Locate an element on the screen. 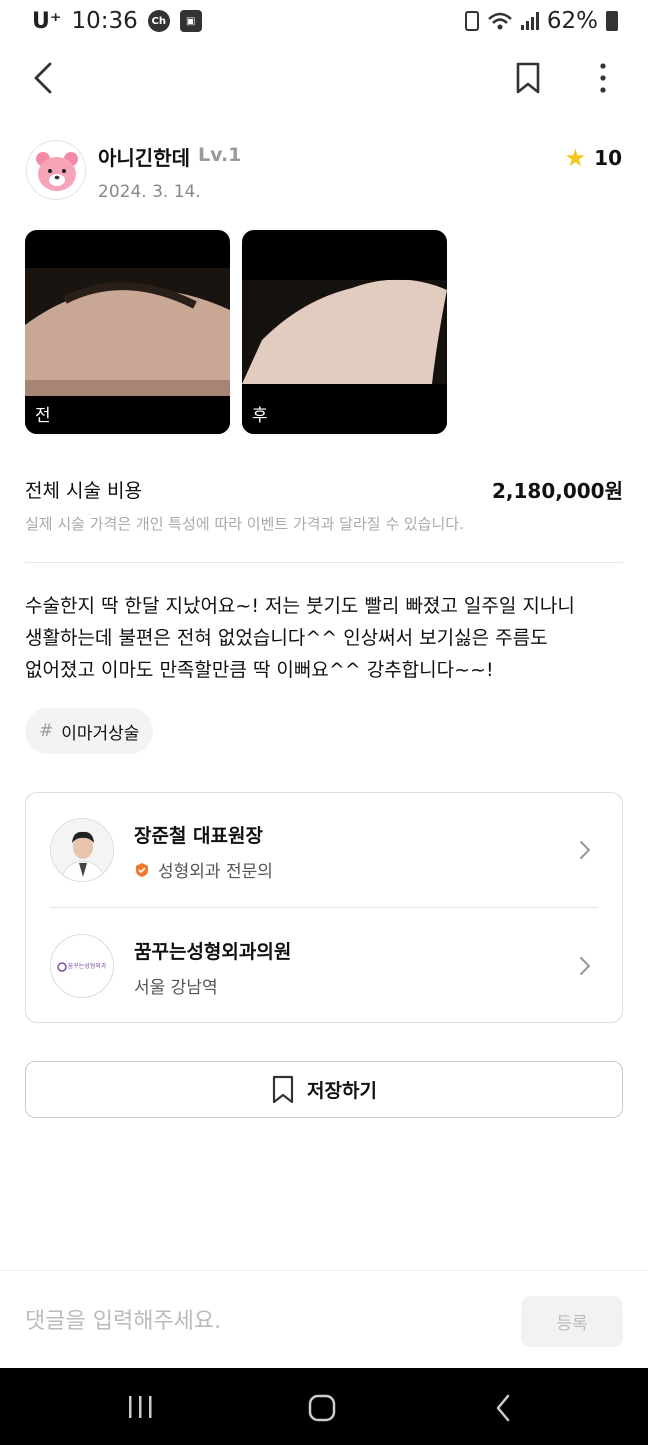 The image size is (648, 1445). review-rating: ★ 10 is located at coordinates (593, 158).